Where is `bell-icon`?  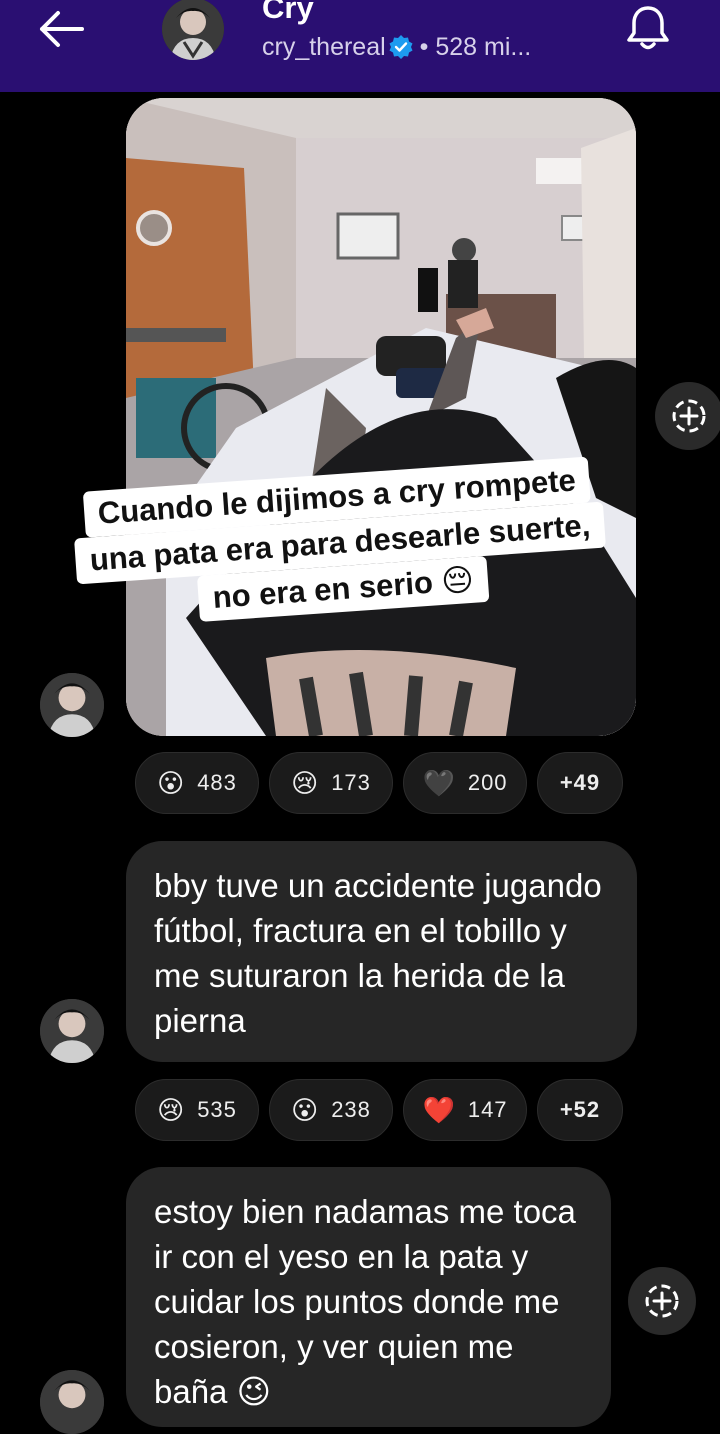 bell-icon is located at coordinates (648, 28).